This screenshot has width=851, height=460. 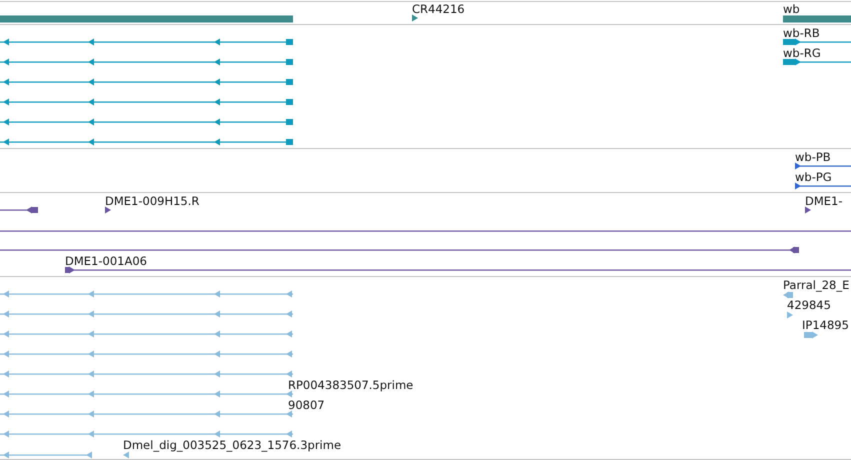 What do you see at coordinates (823, 186) in the screenshot?
I see `protein-glyph` at bounding box center [823, 186].